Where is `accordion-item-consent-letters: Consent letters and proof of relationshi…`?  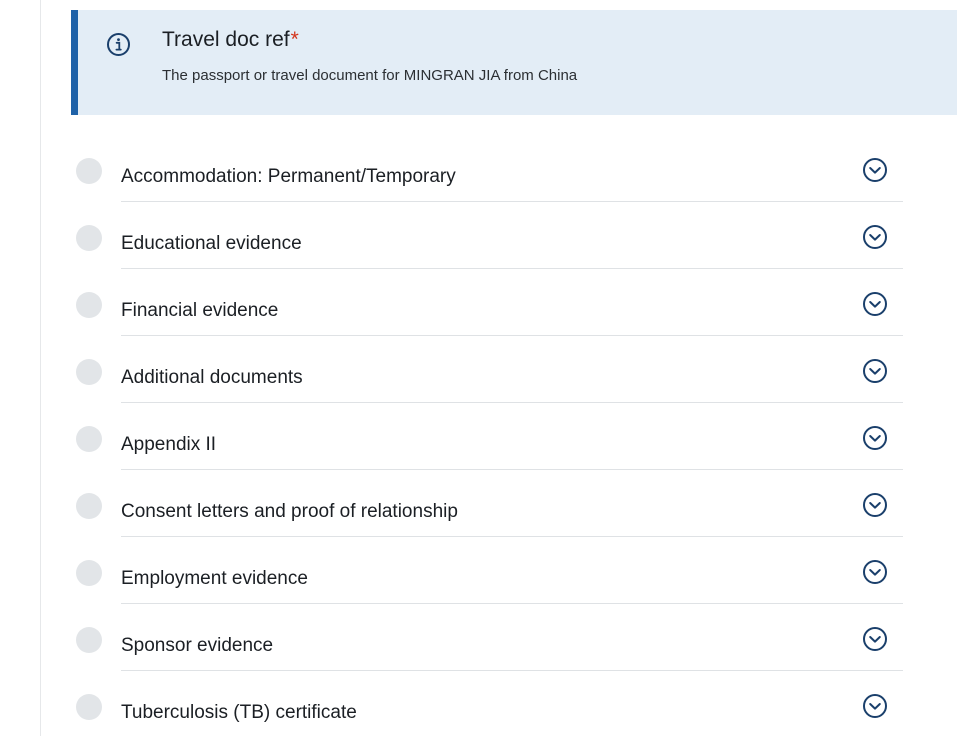
accordion-item-consent-letters: Consent letters and proof of relationshi… is located at coordinates (478, 503).